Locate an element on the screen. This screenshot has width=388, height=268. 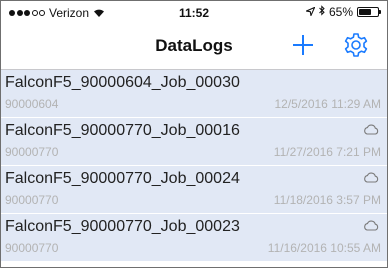
plus-icon is located at coordinates (303, 45).